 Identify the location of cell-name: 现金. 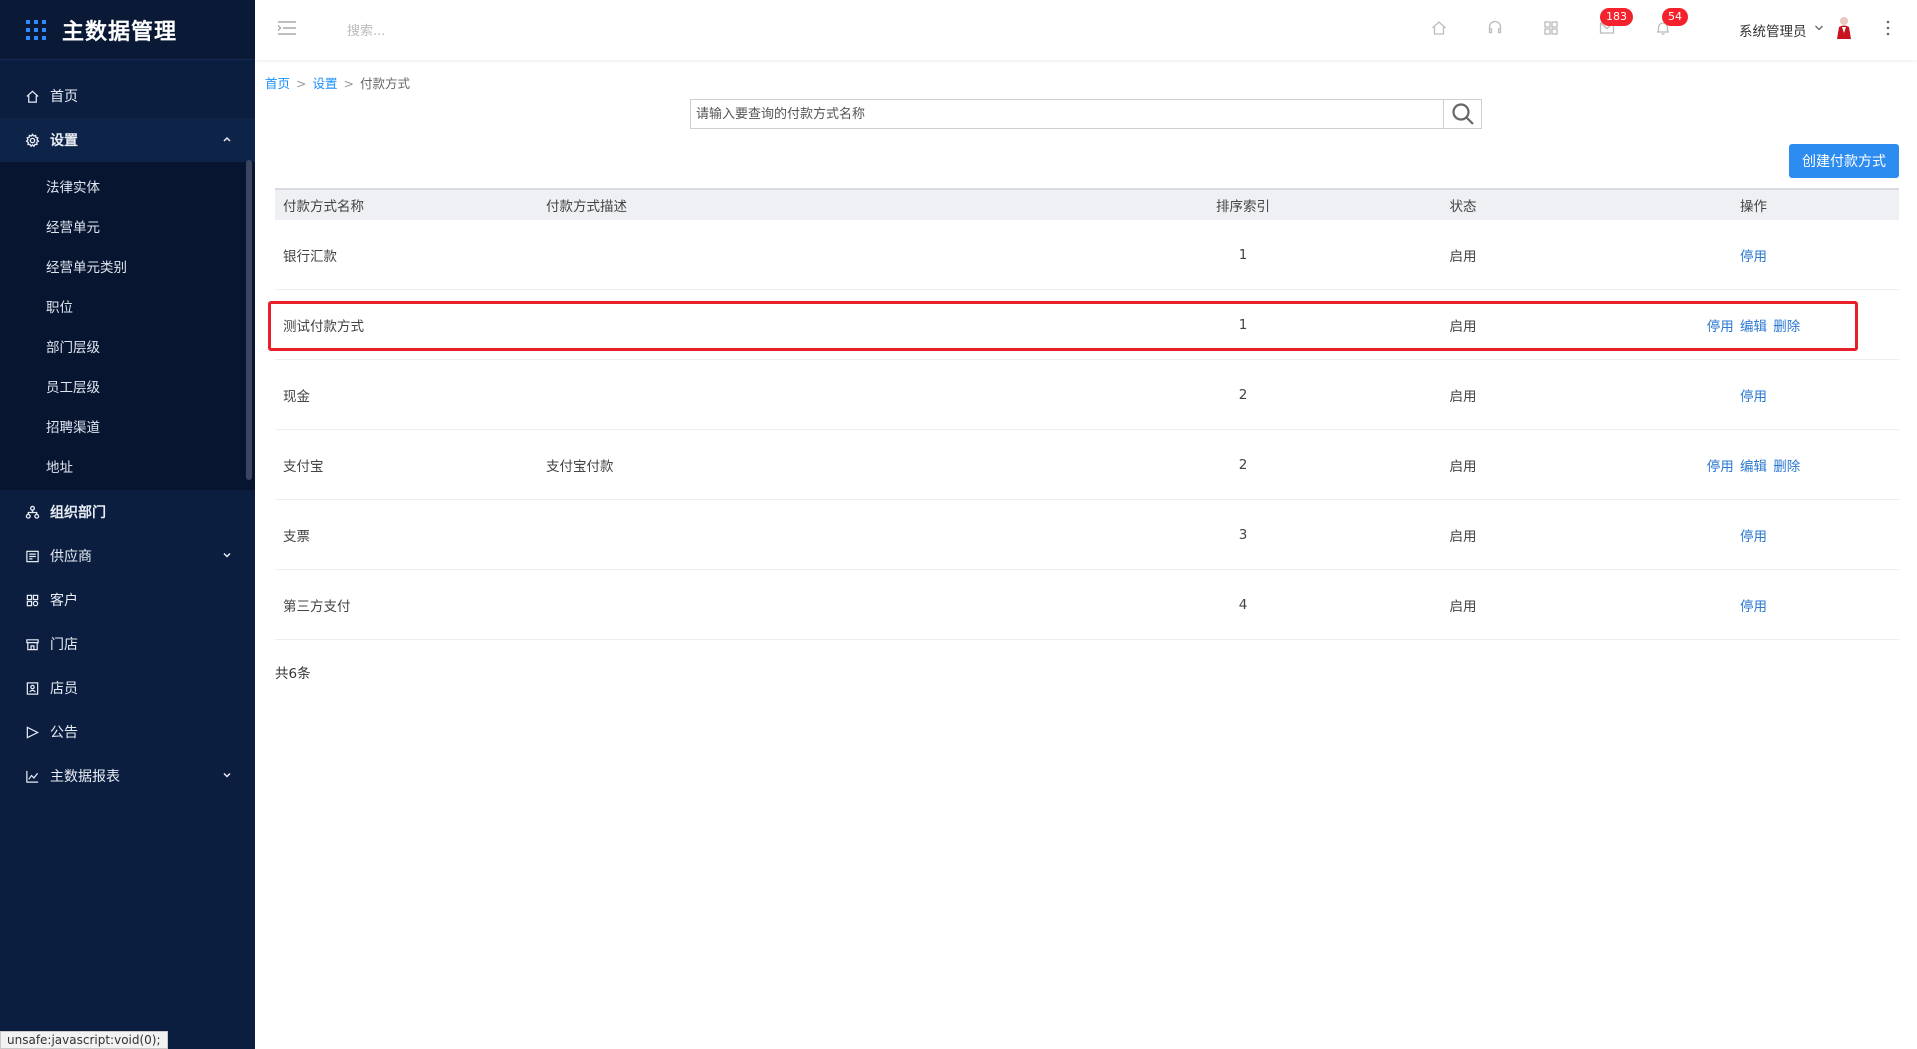
(296, 396).